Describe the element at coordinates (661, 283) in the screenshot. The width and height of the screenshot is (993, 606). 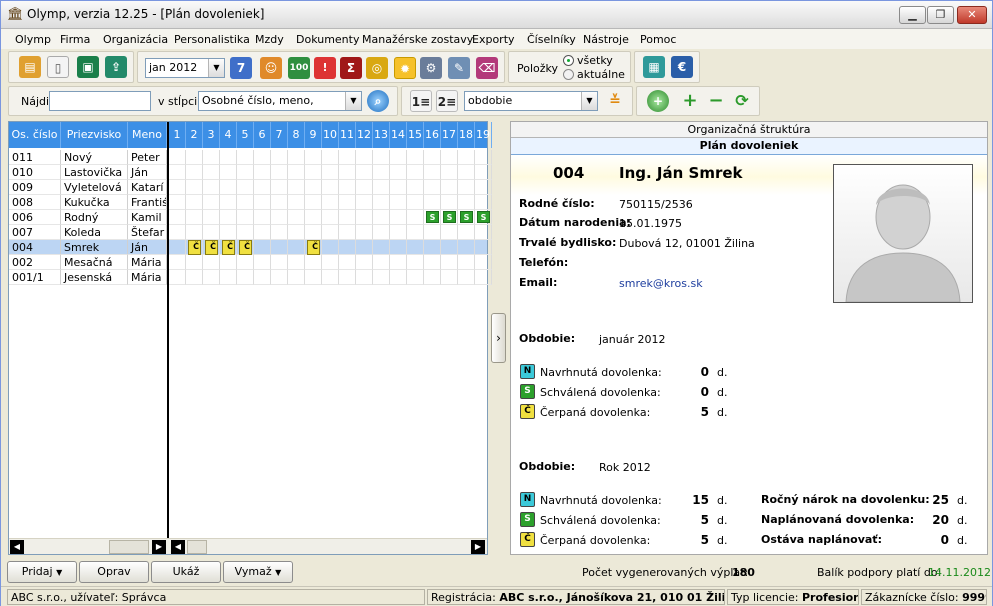
I see `email-link: smrek@kros.sk` at that location.